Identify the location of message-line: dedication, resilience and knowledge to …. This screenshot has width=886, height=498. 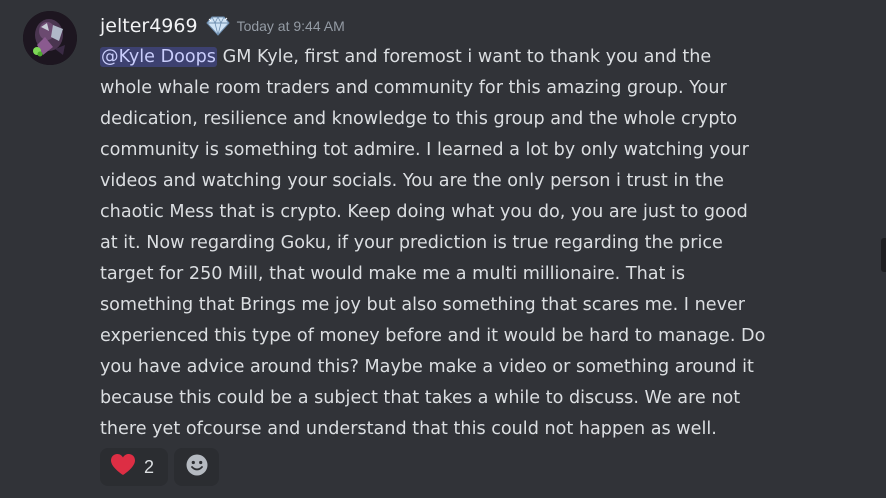
(419, 119).